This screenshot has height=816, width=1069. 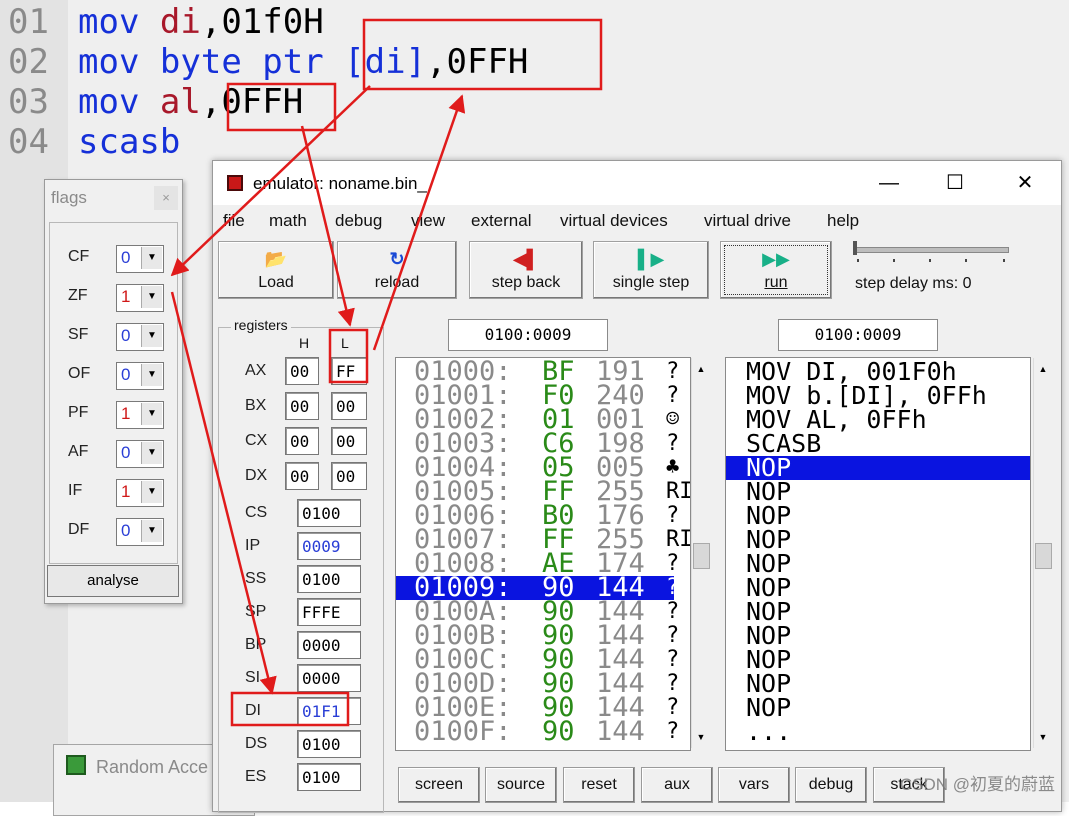 What do you see at coordinates (537, 731) in the screenshot?
I see `memory-row: 0100F: 90 144?` at bounding box center [537, 731].